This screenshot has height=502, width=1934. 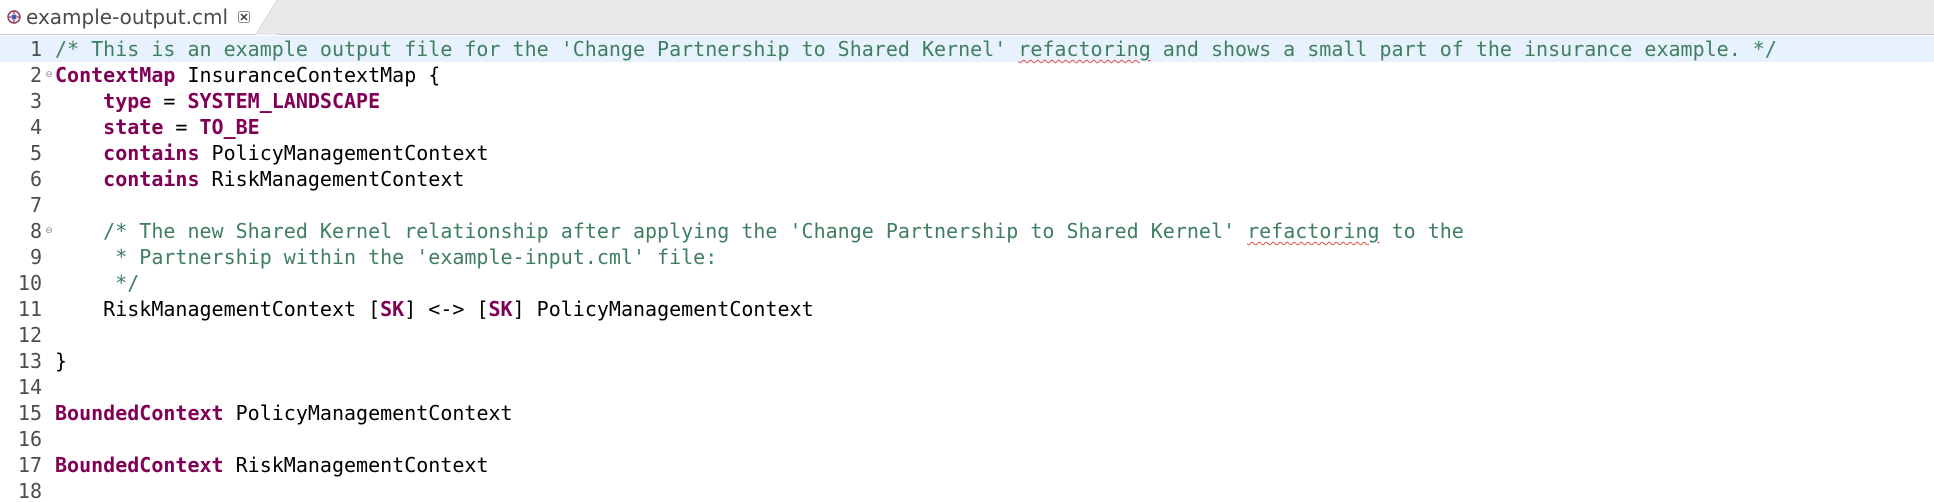 What do you see at coordinates (29, 465) in the screenshot?
I see `line-number: 17` at bounding box center [29, 465].